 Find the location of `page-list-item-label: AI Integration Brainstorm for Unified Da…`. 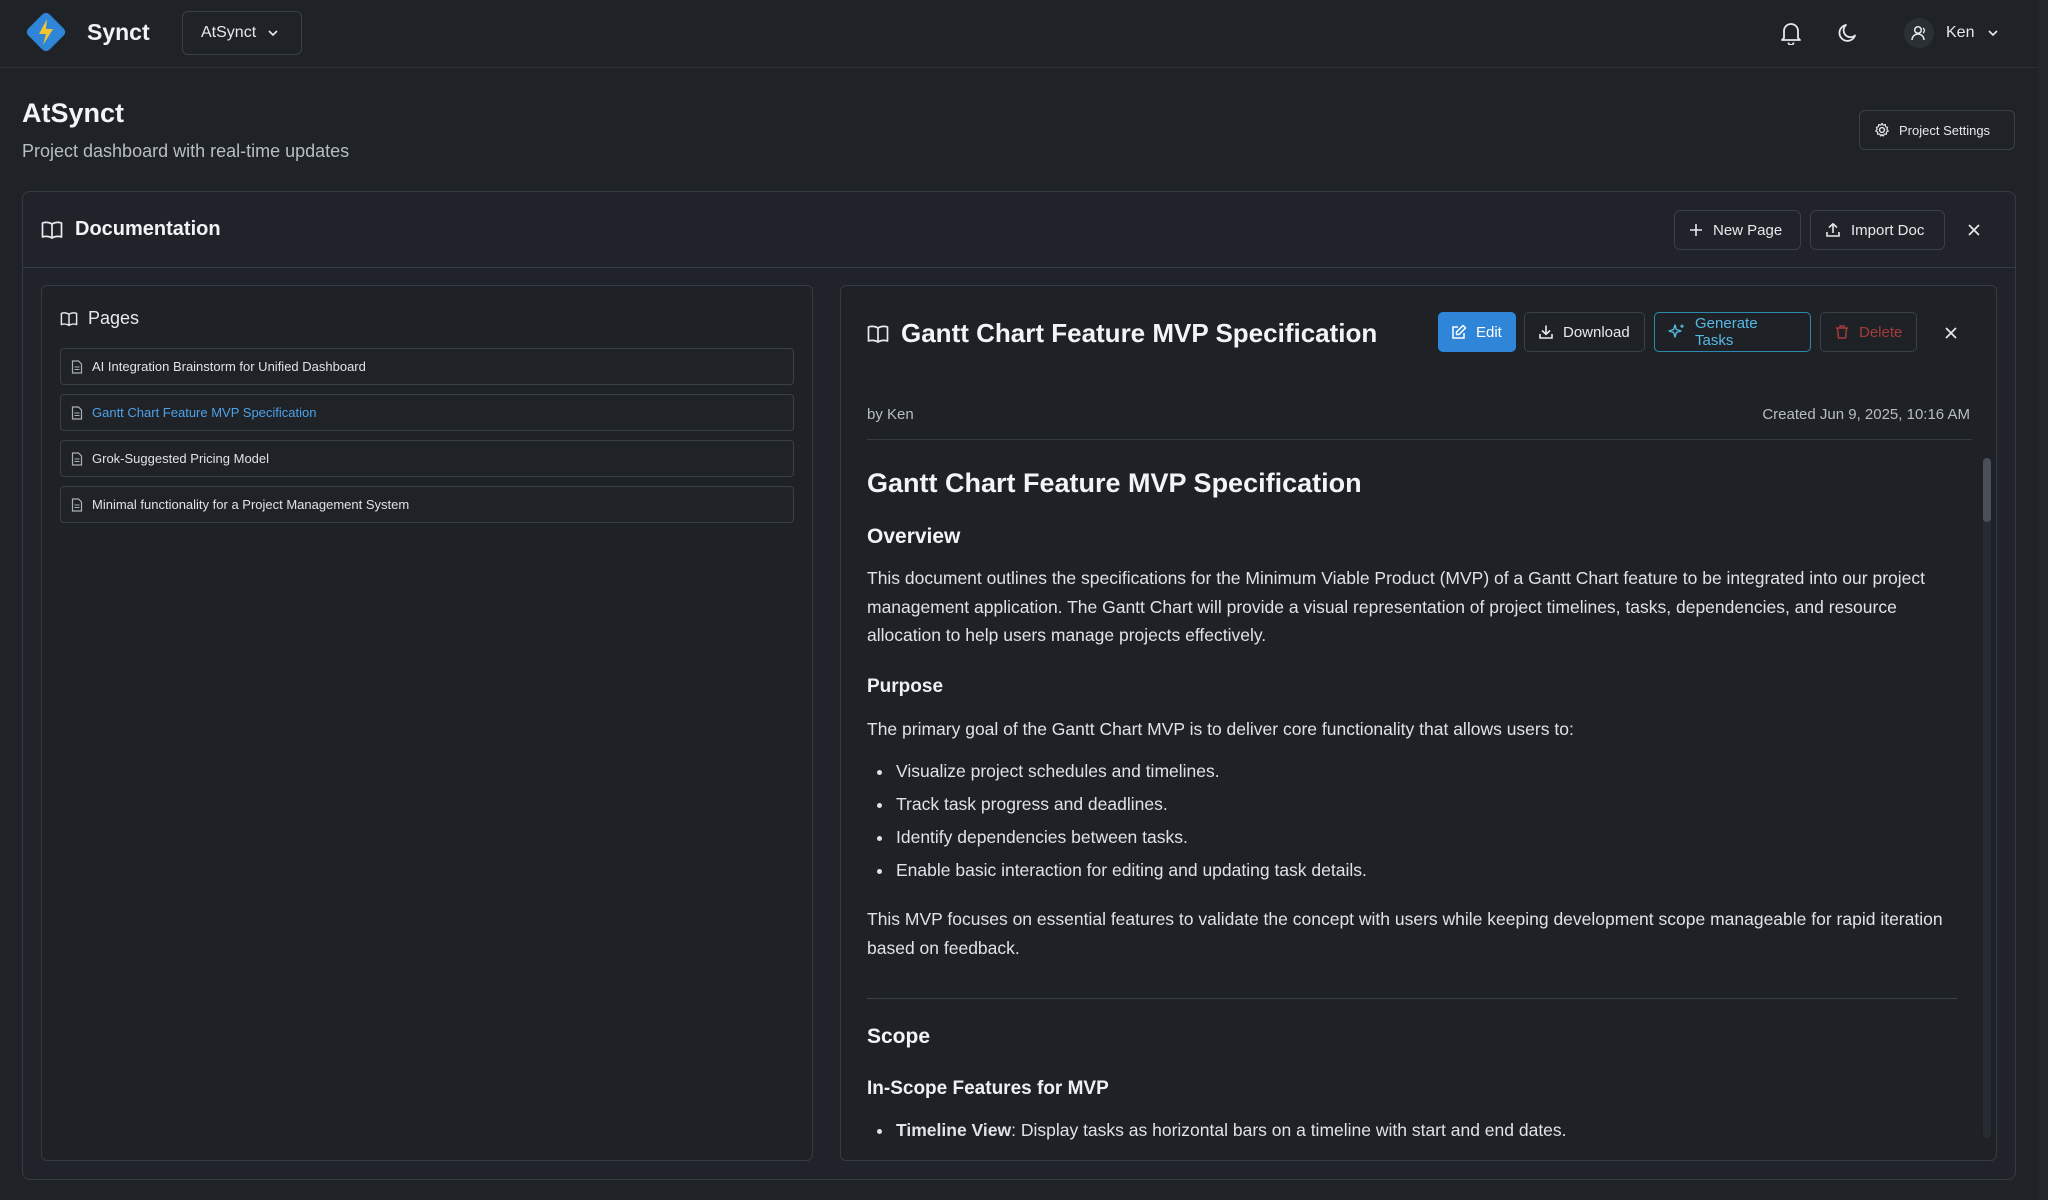

page-list-item-label: AI Integration Brainstorm for Unified Da… is located at coordinates (229, 366).